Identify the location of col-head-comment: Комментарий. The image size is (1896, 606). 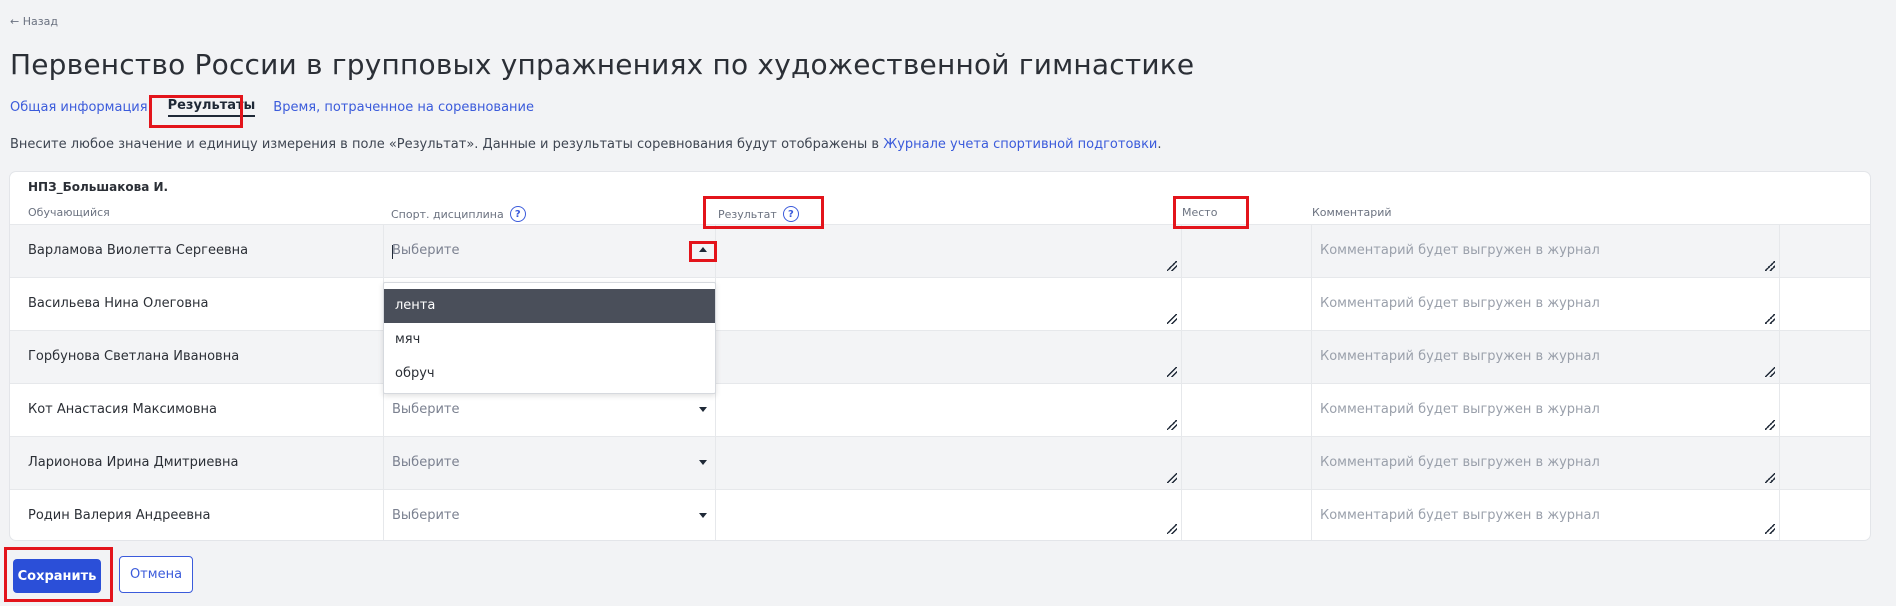
(1352, 212).